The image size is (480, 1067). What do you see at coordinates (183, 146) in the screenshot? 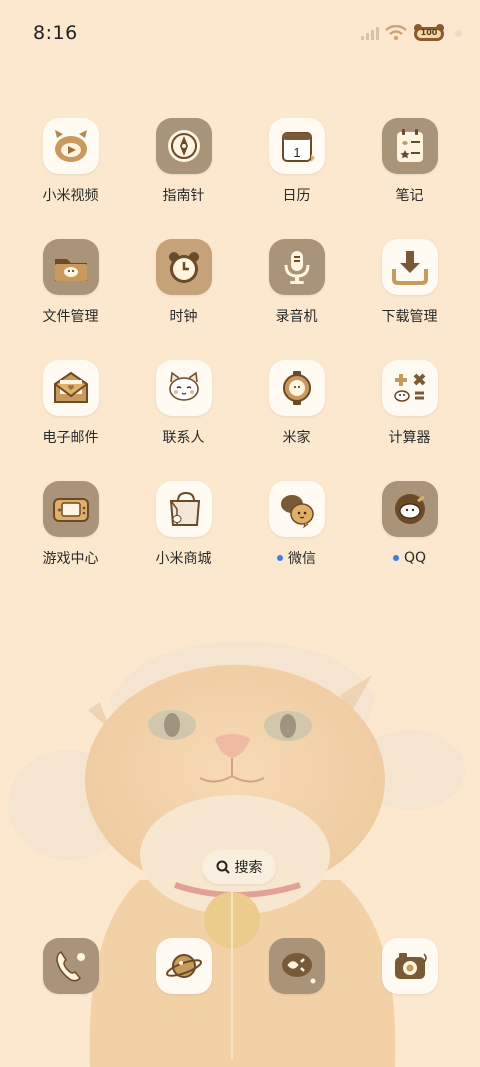
I see `compass-icon` at bounding box center [183, 146].